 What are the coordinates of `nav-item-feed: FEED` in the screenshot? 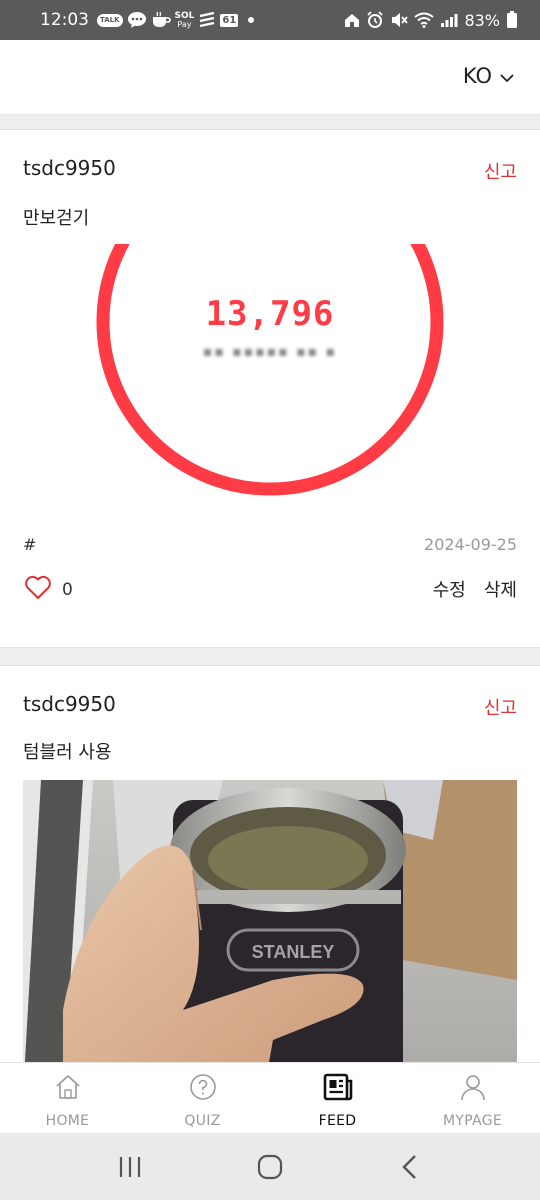 It's located at (337, 1098).